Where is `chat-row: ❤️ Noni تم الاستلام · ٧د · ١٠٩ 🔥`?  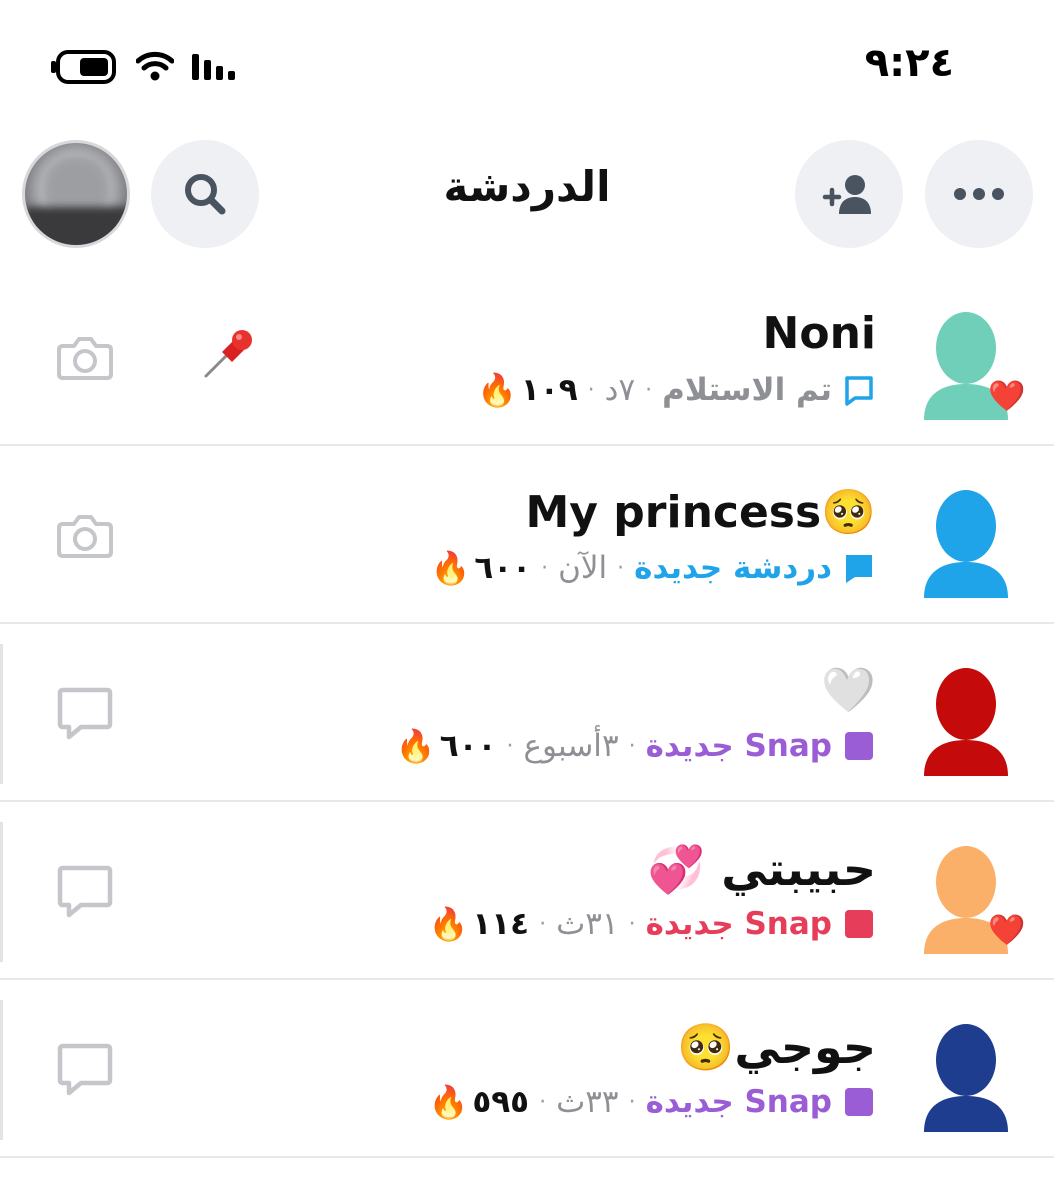 chat-row: ❤️ Noni تم الاستلام · ٧د · ١٠٩ 🔥 is located at coordinates (527, 357).